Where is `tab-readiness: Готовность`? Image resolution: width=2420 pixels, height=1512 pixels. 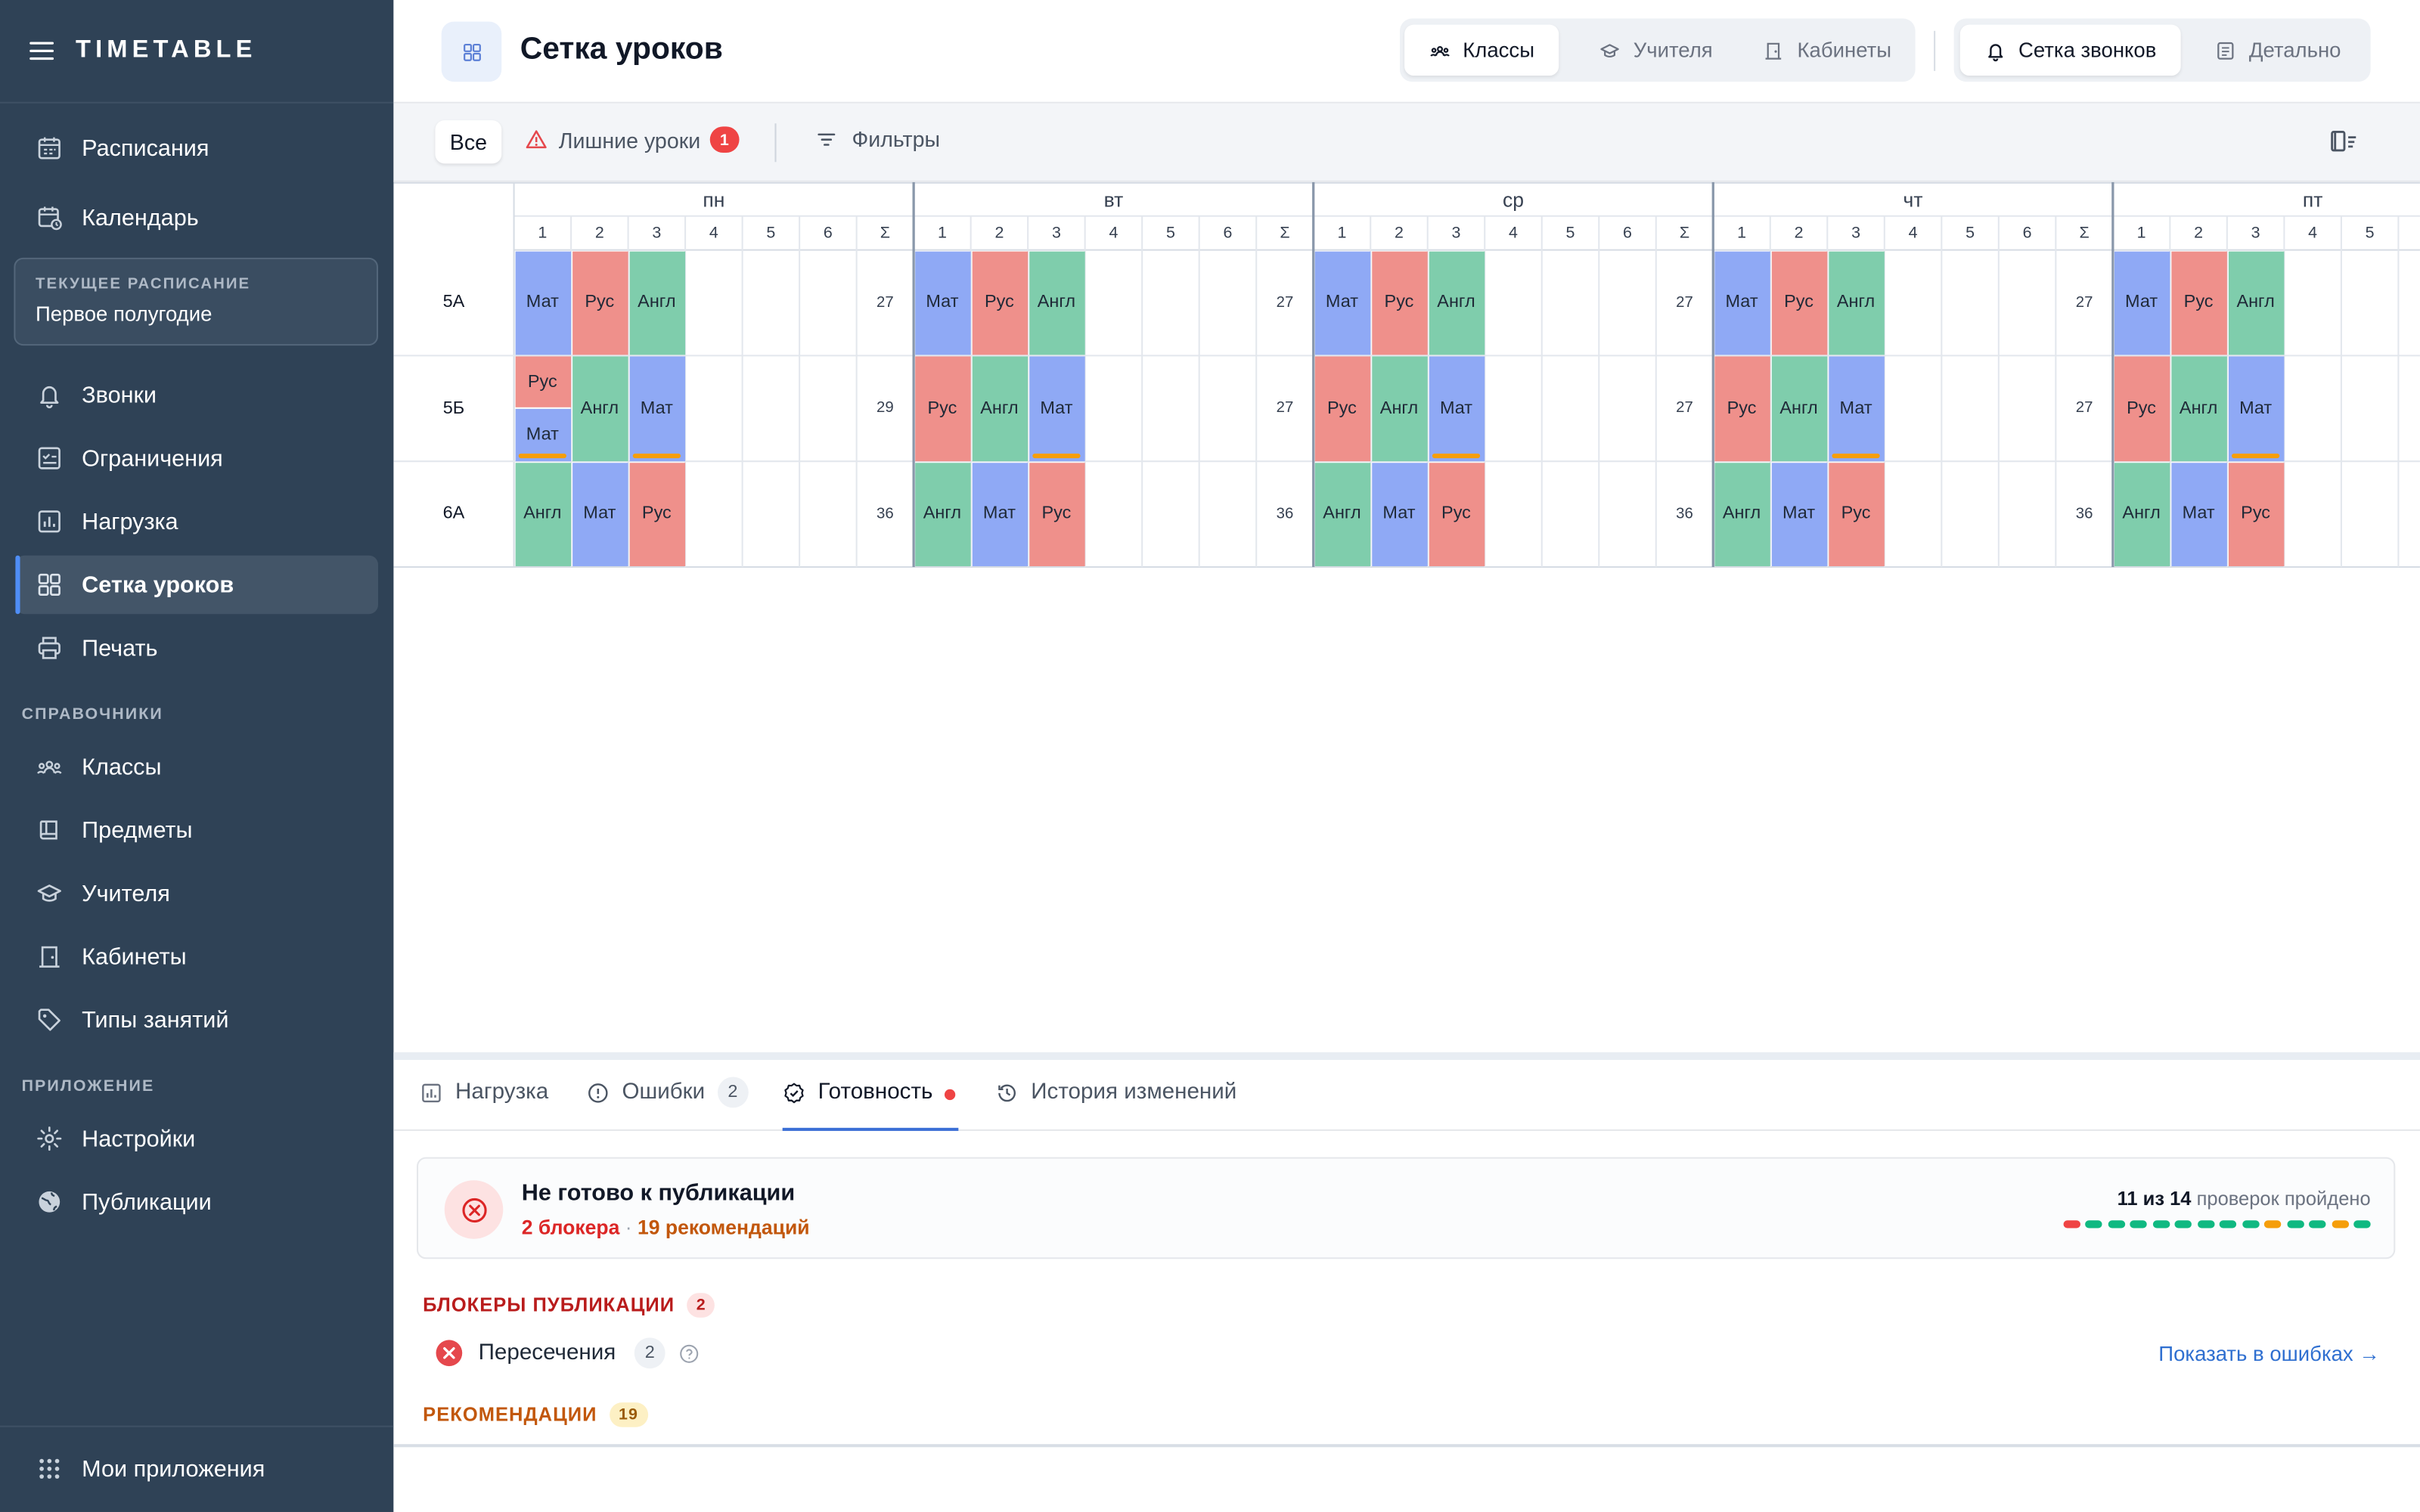
tab-readiness: Готовность is located at coordinates (870, 1105).